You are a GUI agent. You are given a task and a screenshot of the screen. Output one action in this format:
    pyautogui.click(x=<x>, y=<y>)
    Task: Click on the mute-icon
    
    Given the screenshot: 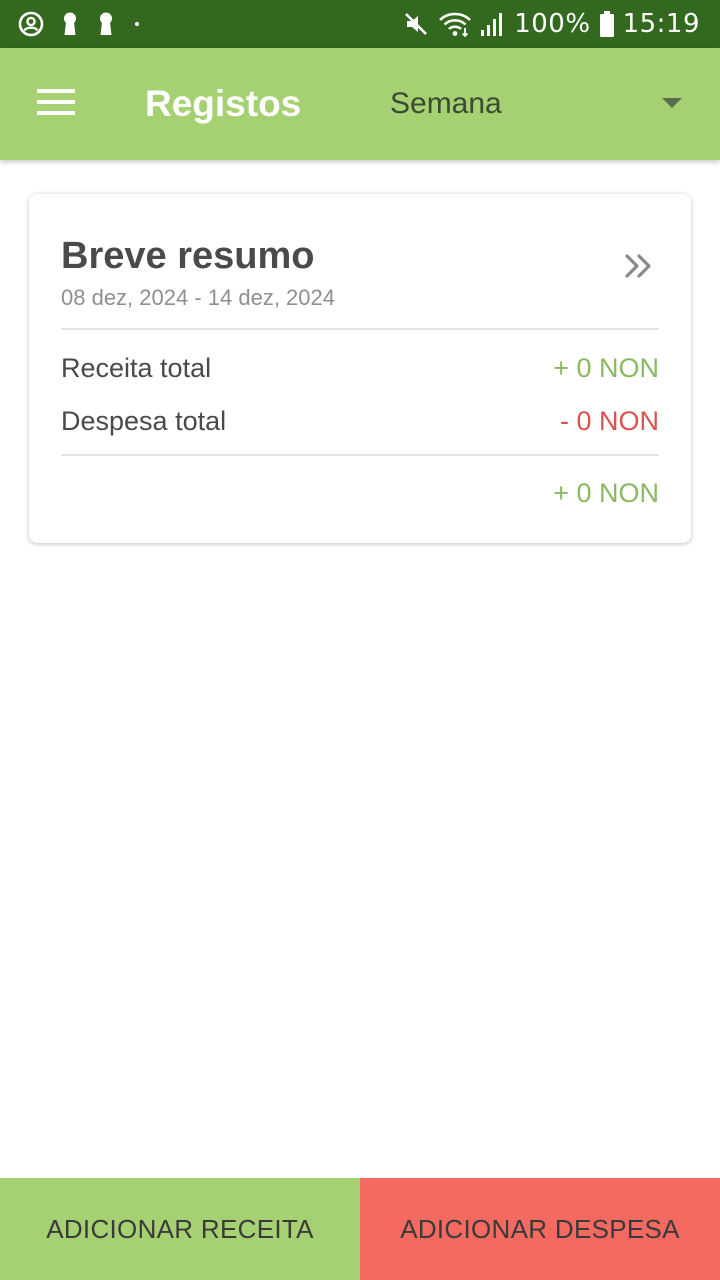 What is the action you would take?
    pyautogui.click(x=416, y=24)
    